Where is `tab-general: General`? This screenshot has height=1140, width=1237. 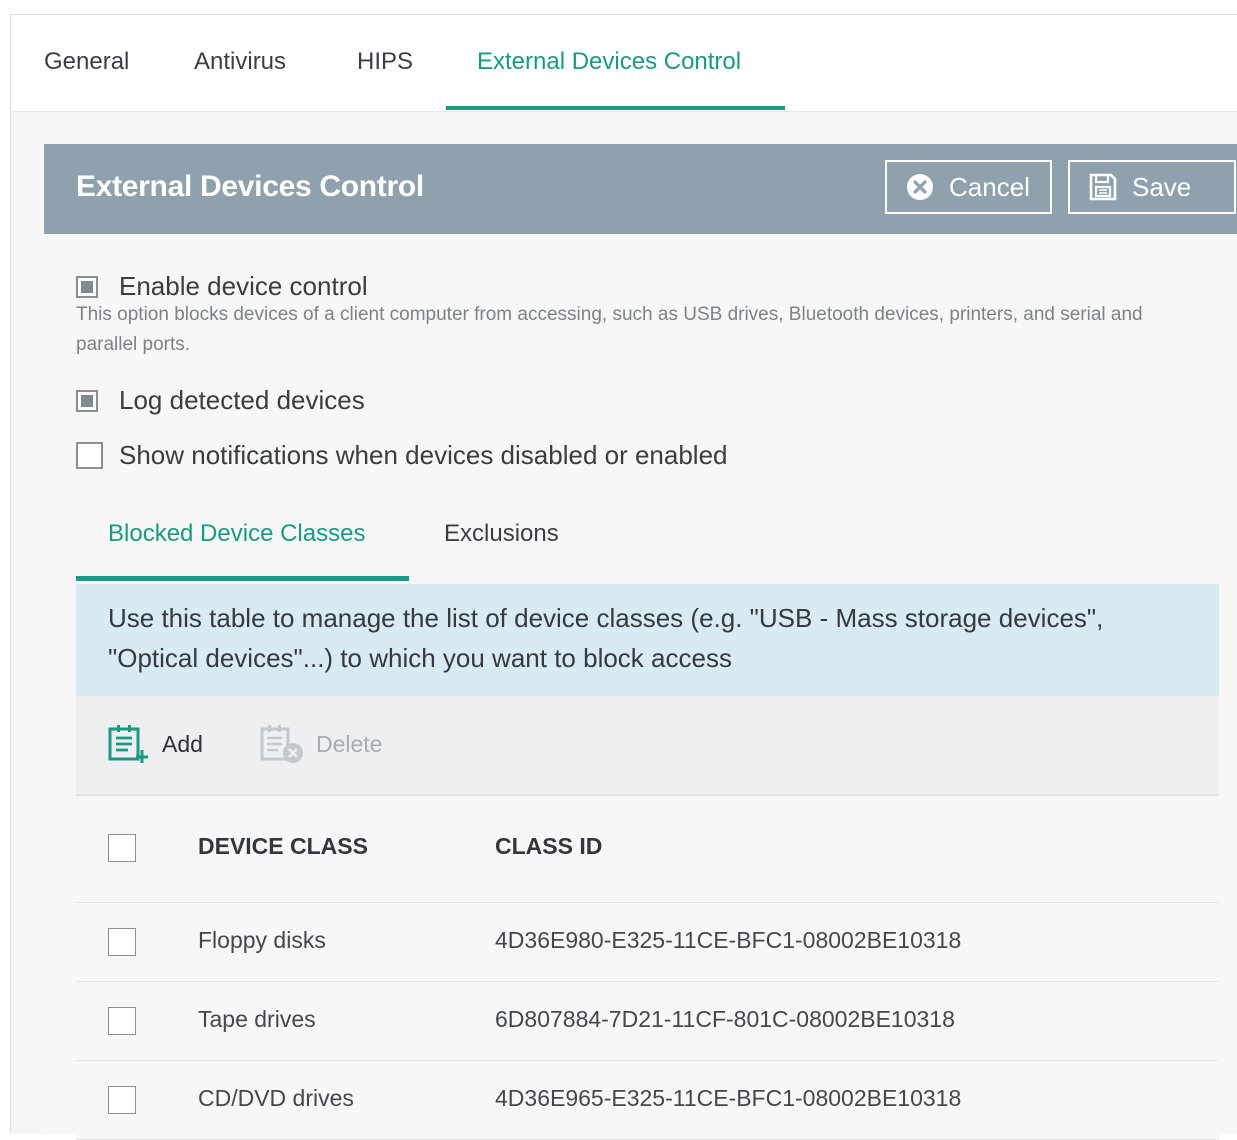
tab-general: General is located at coordinates (86, 62).